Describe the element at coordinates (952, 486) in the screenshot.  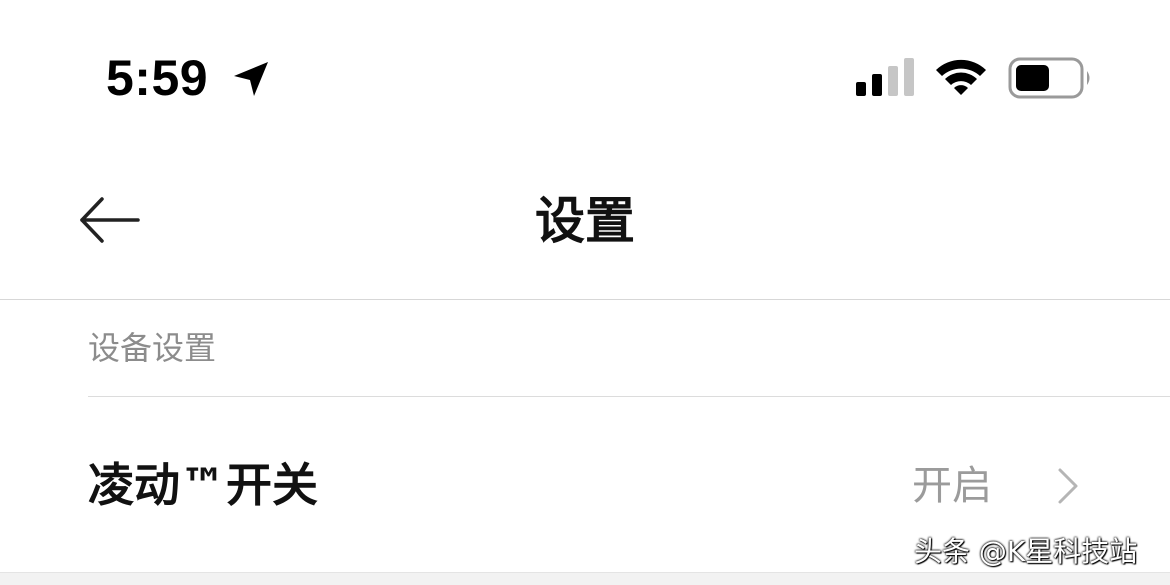
I see `setting-row-value: 开启` at that location.